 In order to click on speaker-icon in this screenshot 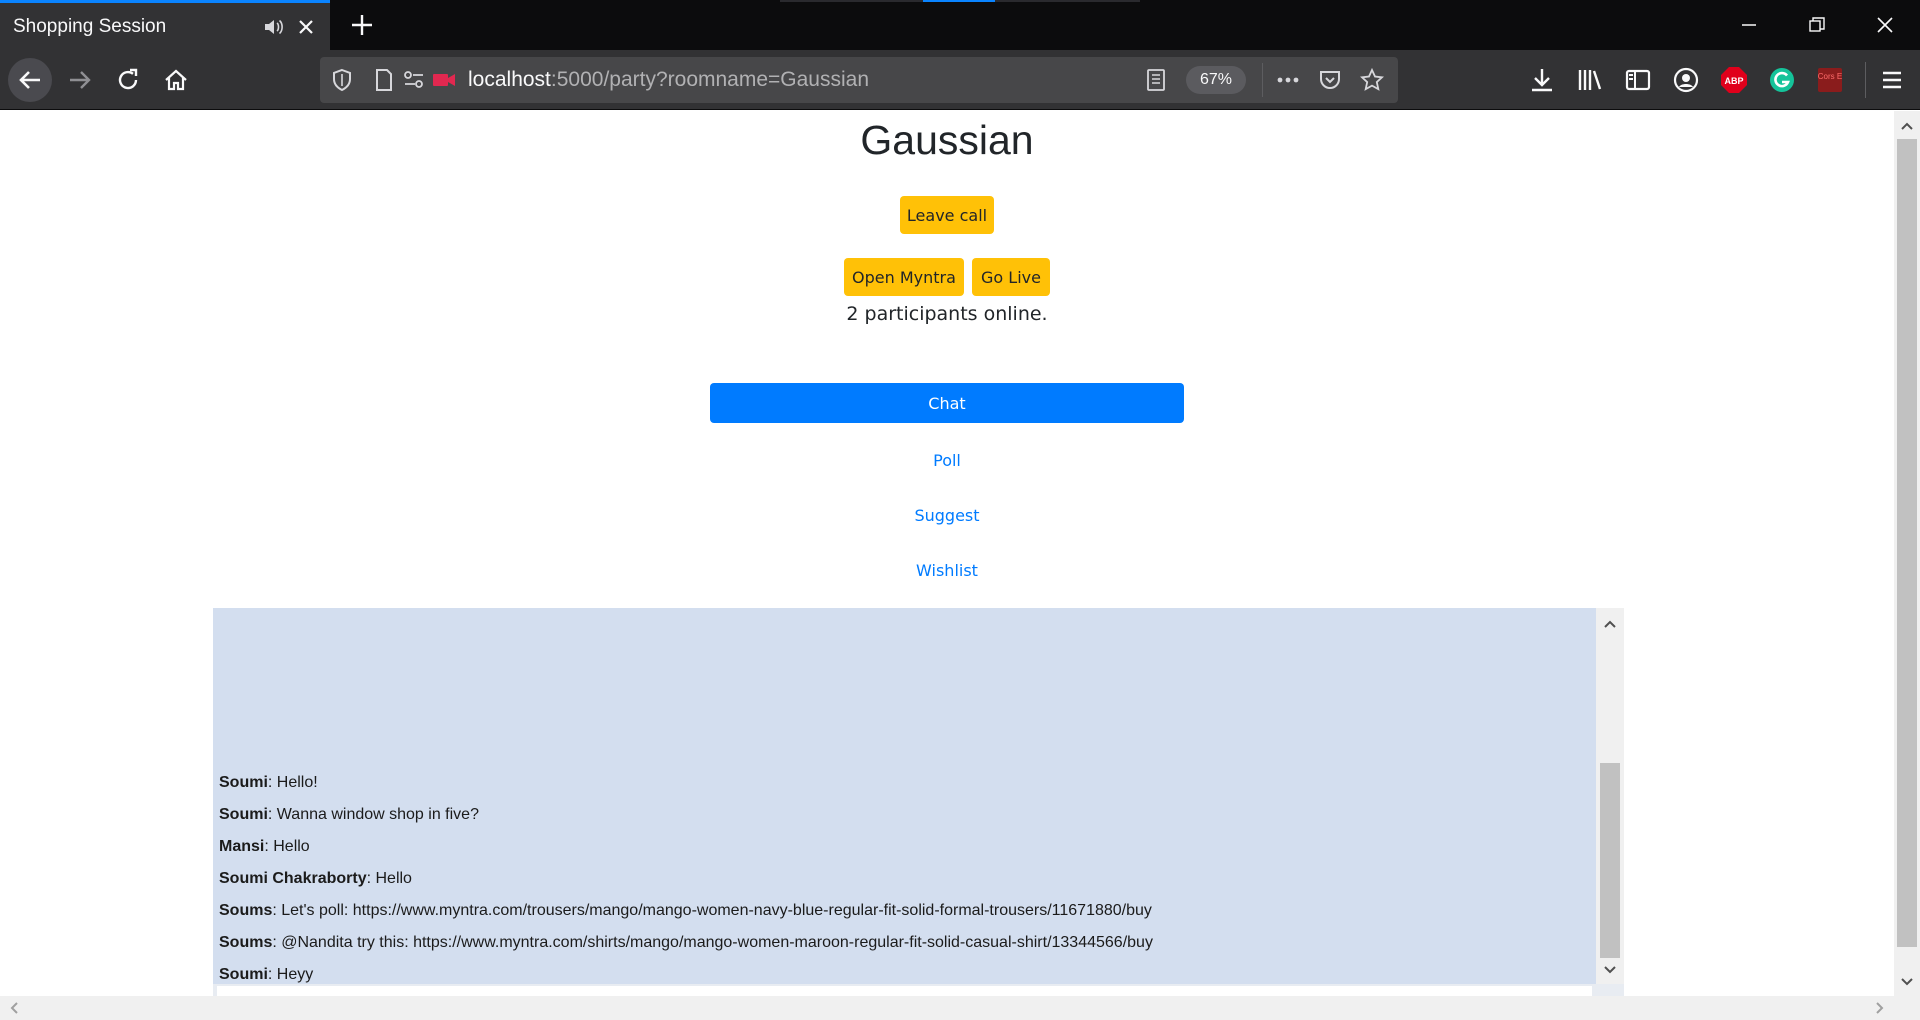, I will do `click(274, 27)`.